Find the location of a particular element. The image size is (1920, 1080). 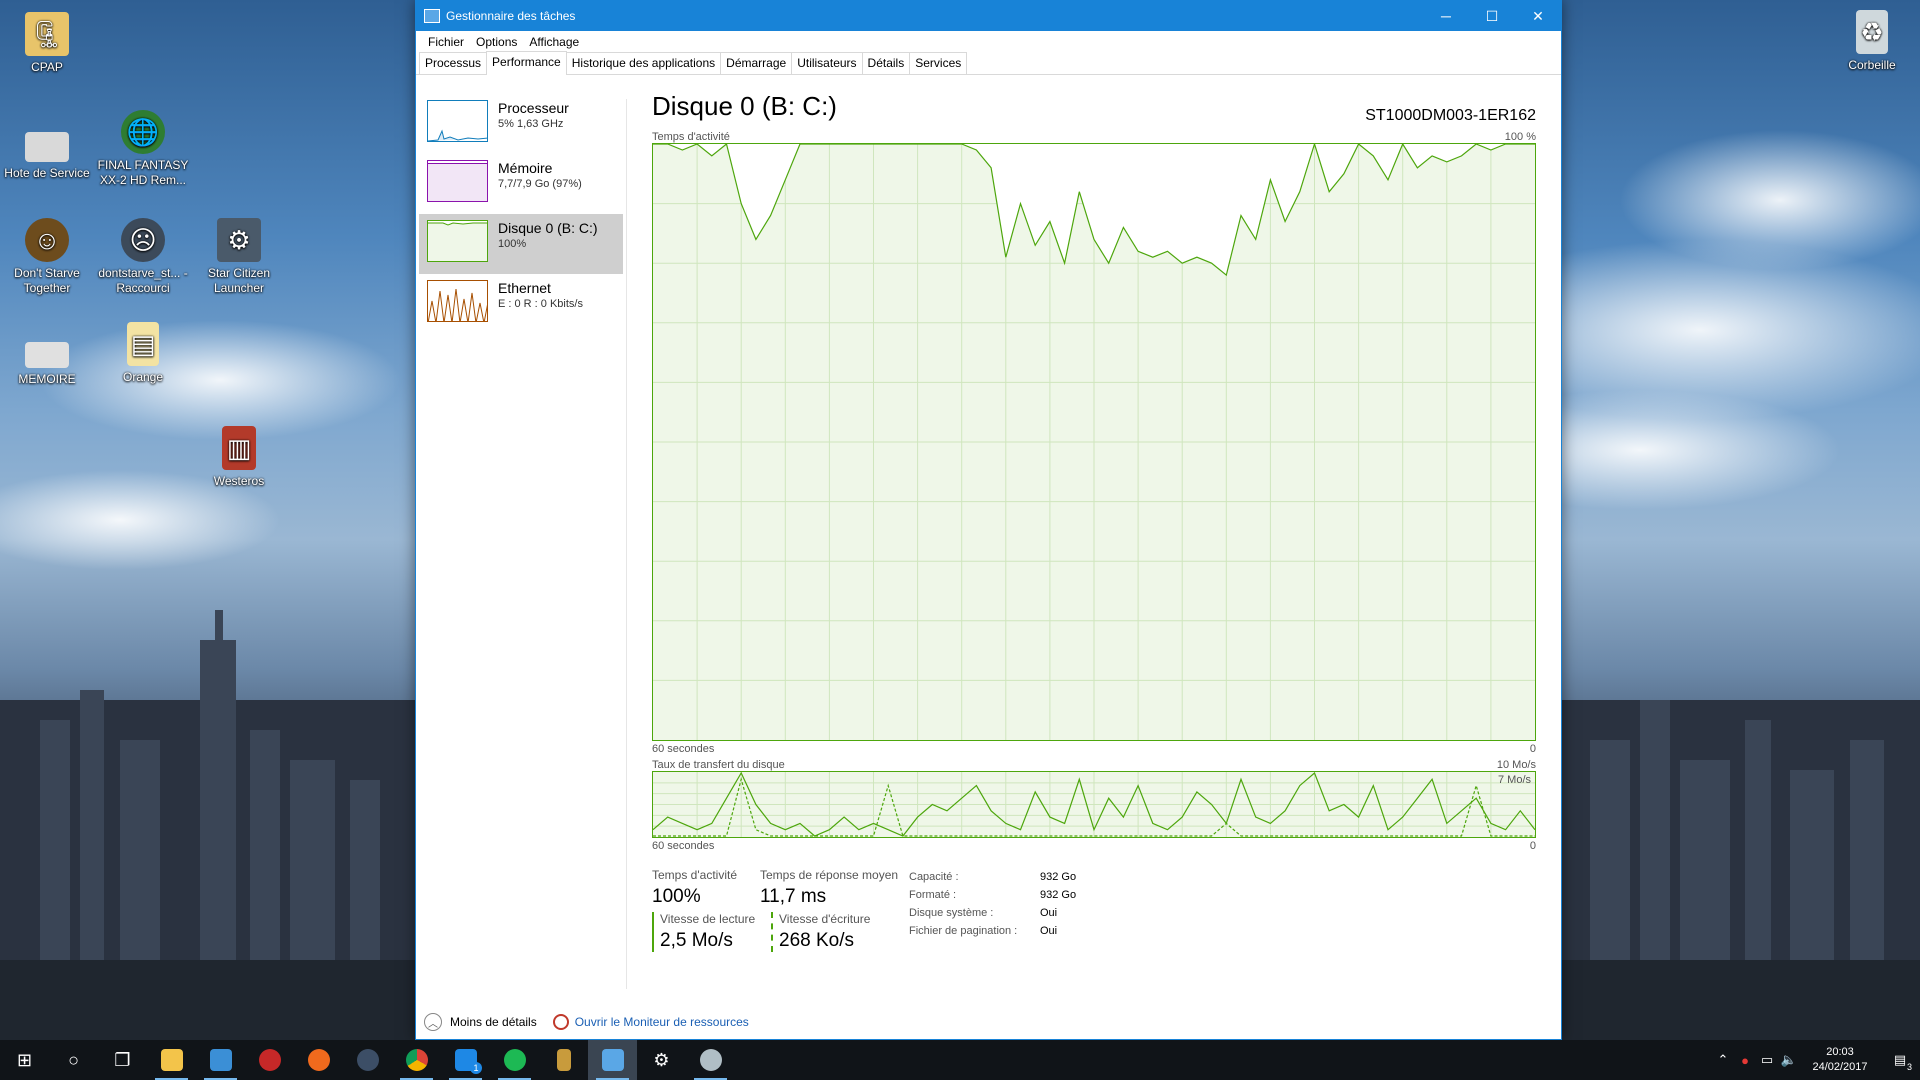

clock: 20:03 24/02/2017 is located at coordinates (1840, 1060).